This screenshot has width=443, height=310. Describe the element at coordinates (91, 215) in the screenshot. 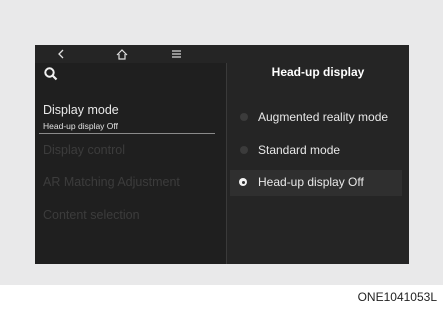

I see `menu-item-content-selection: Content selection` at that location.